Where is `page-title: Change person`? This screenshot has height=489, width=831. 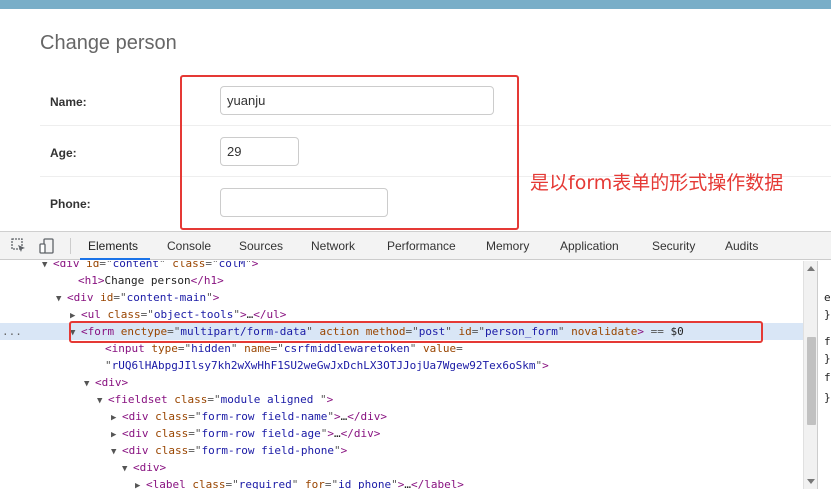 page-title: Change person is located at coordinates (108, 43).